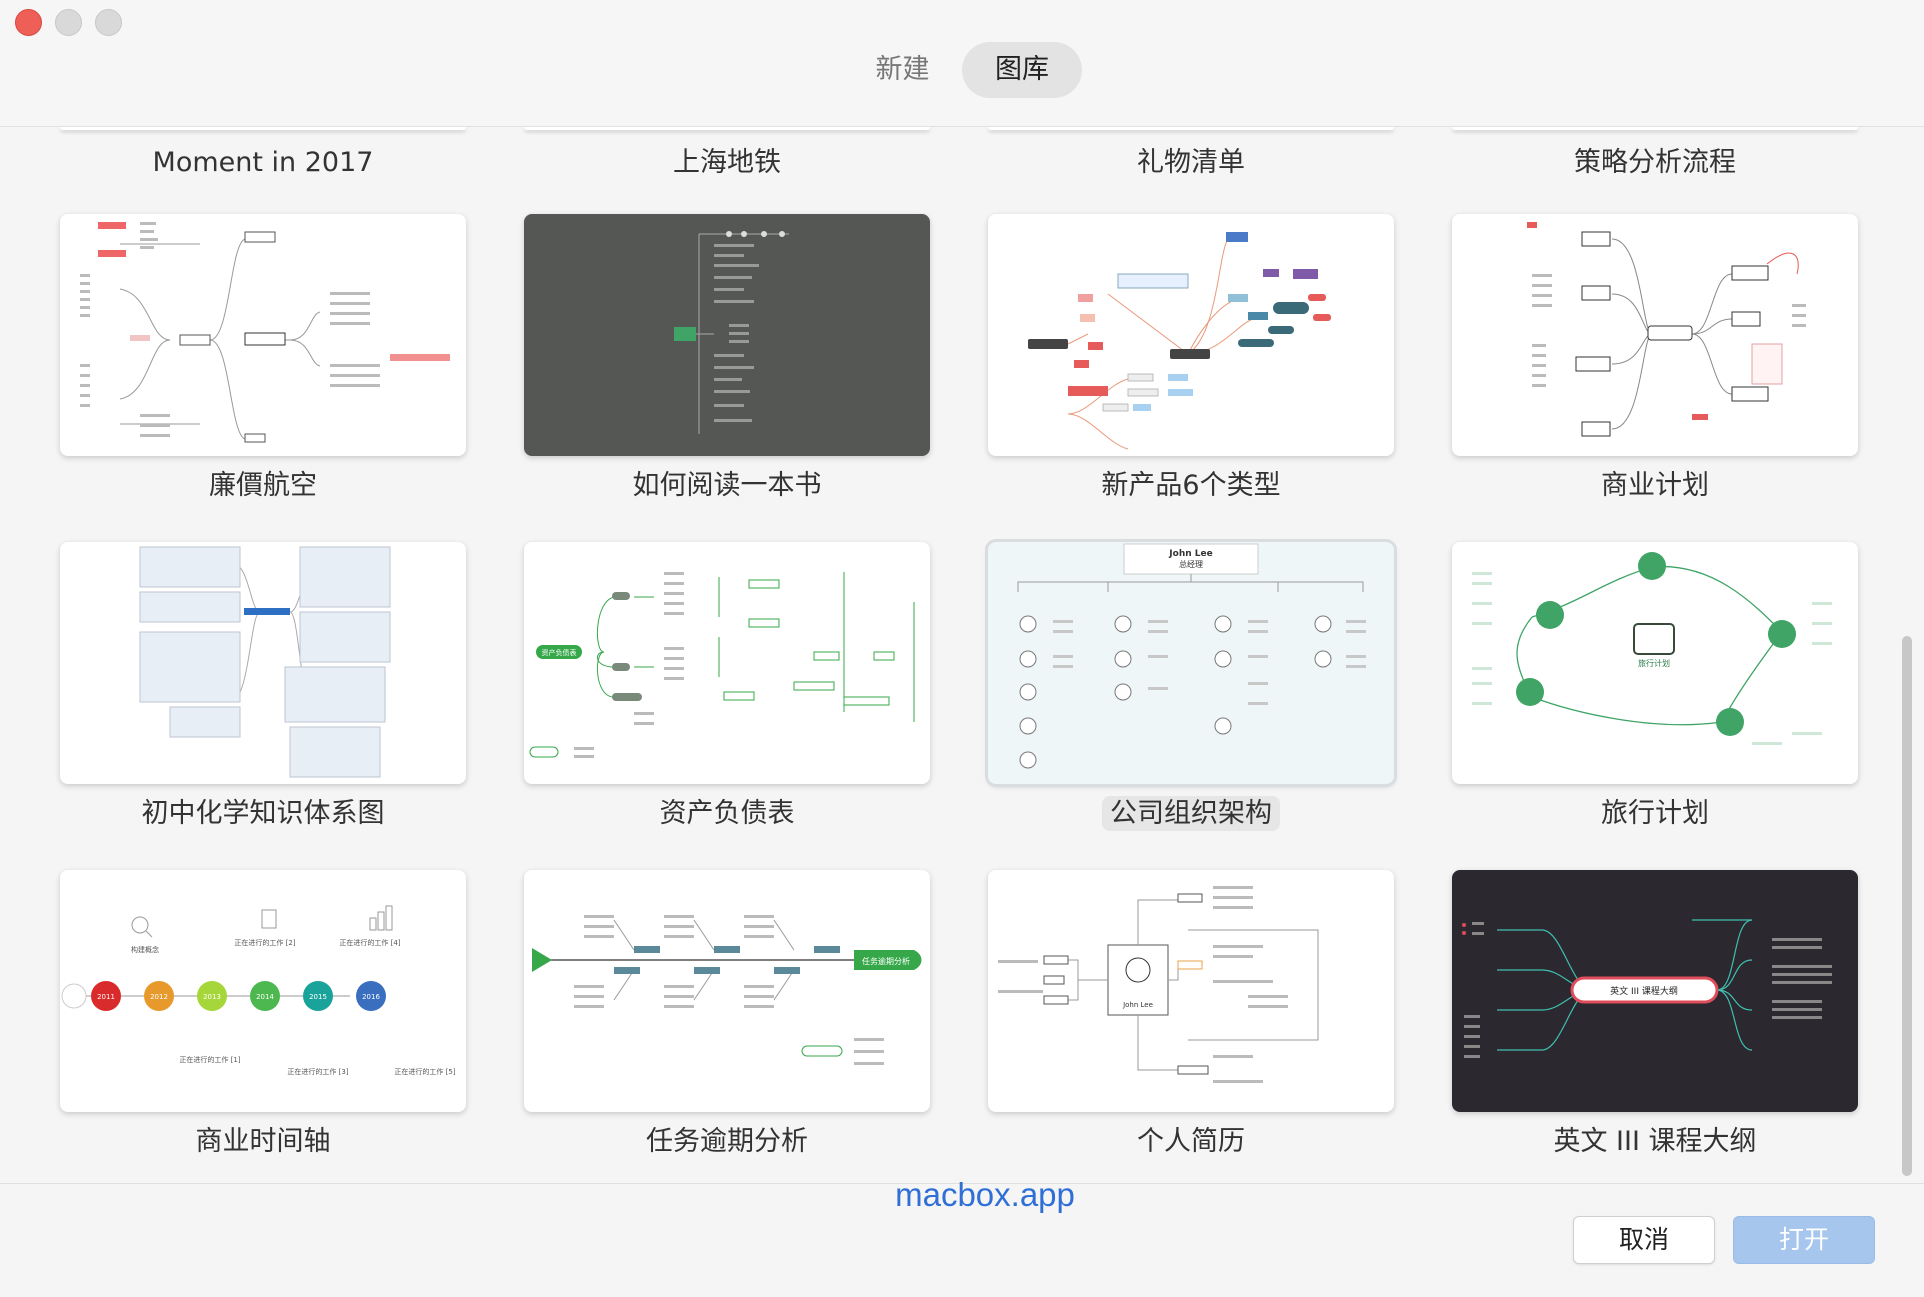 The height and width of the screenshot is (1297, 1924). I want to click on timeline-year-label: 2014, so click(265, 997).